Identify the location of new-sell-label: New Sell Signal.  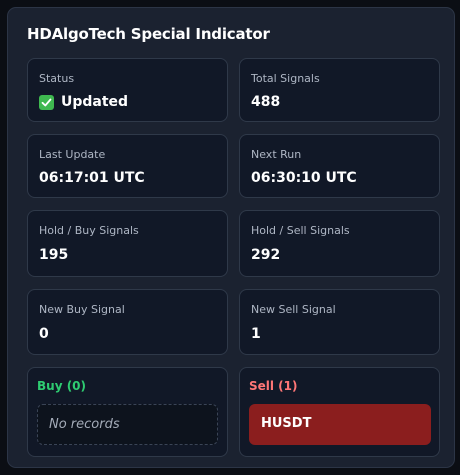
(293, 309).